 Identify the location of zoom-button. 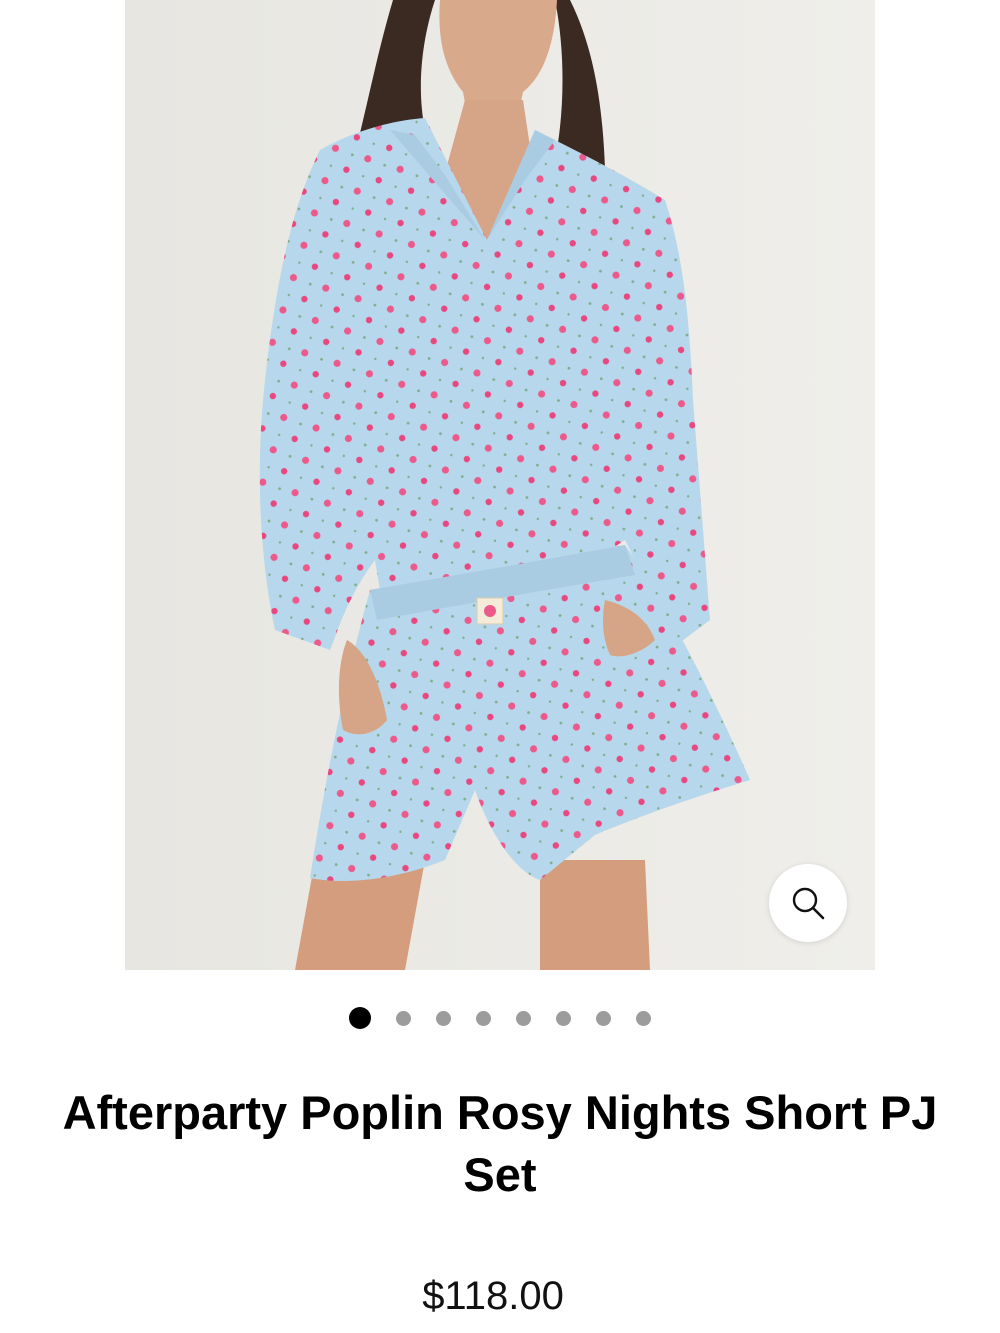
(808, 903).